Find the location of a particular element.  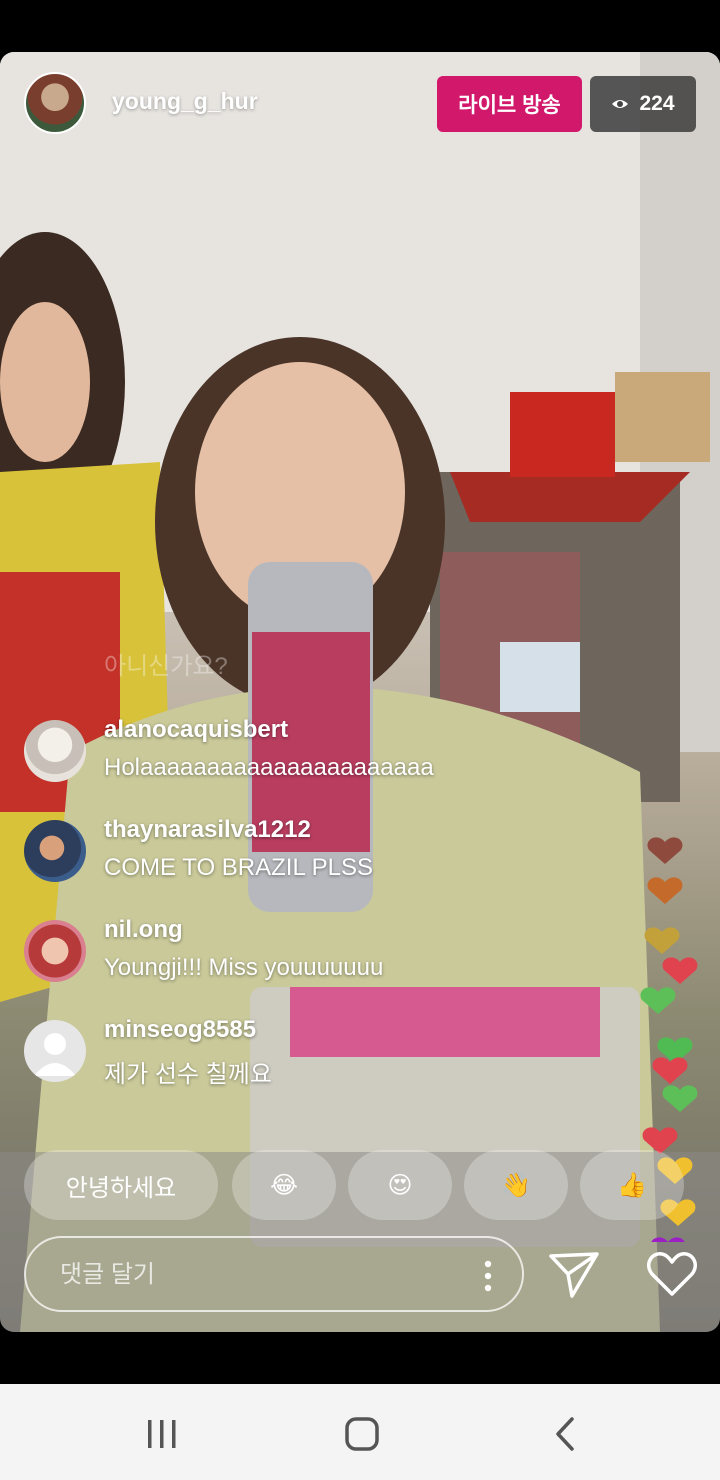

send-icon is located at coordinates (574, 1274).